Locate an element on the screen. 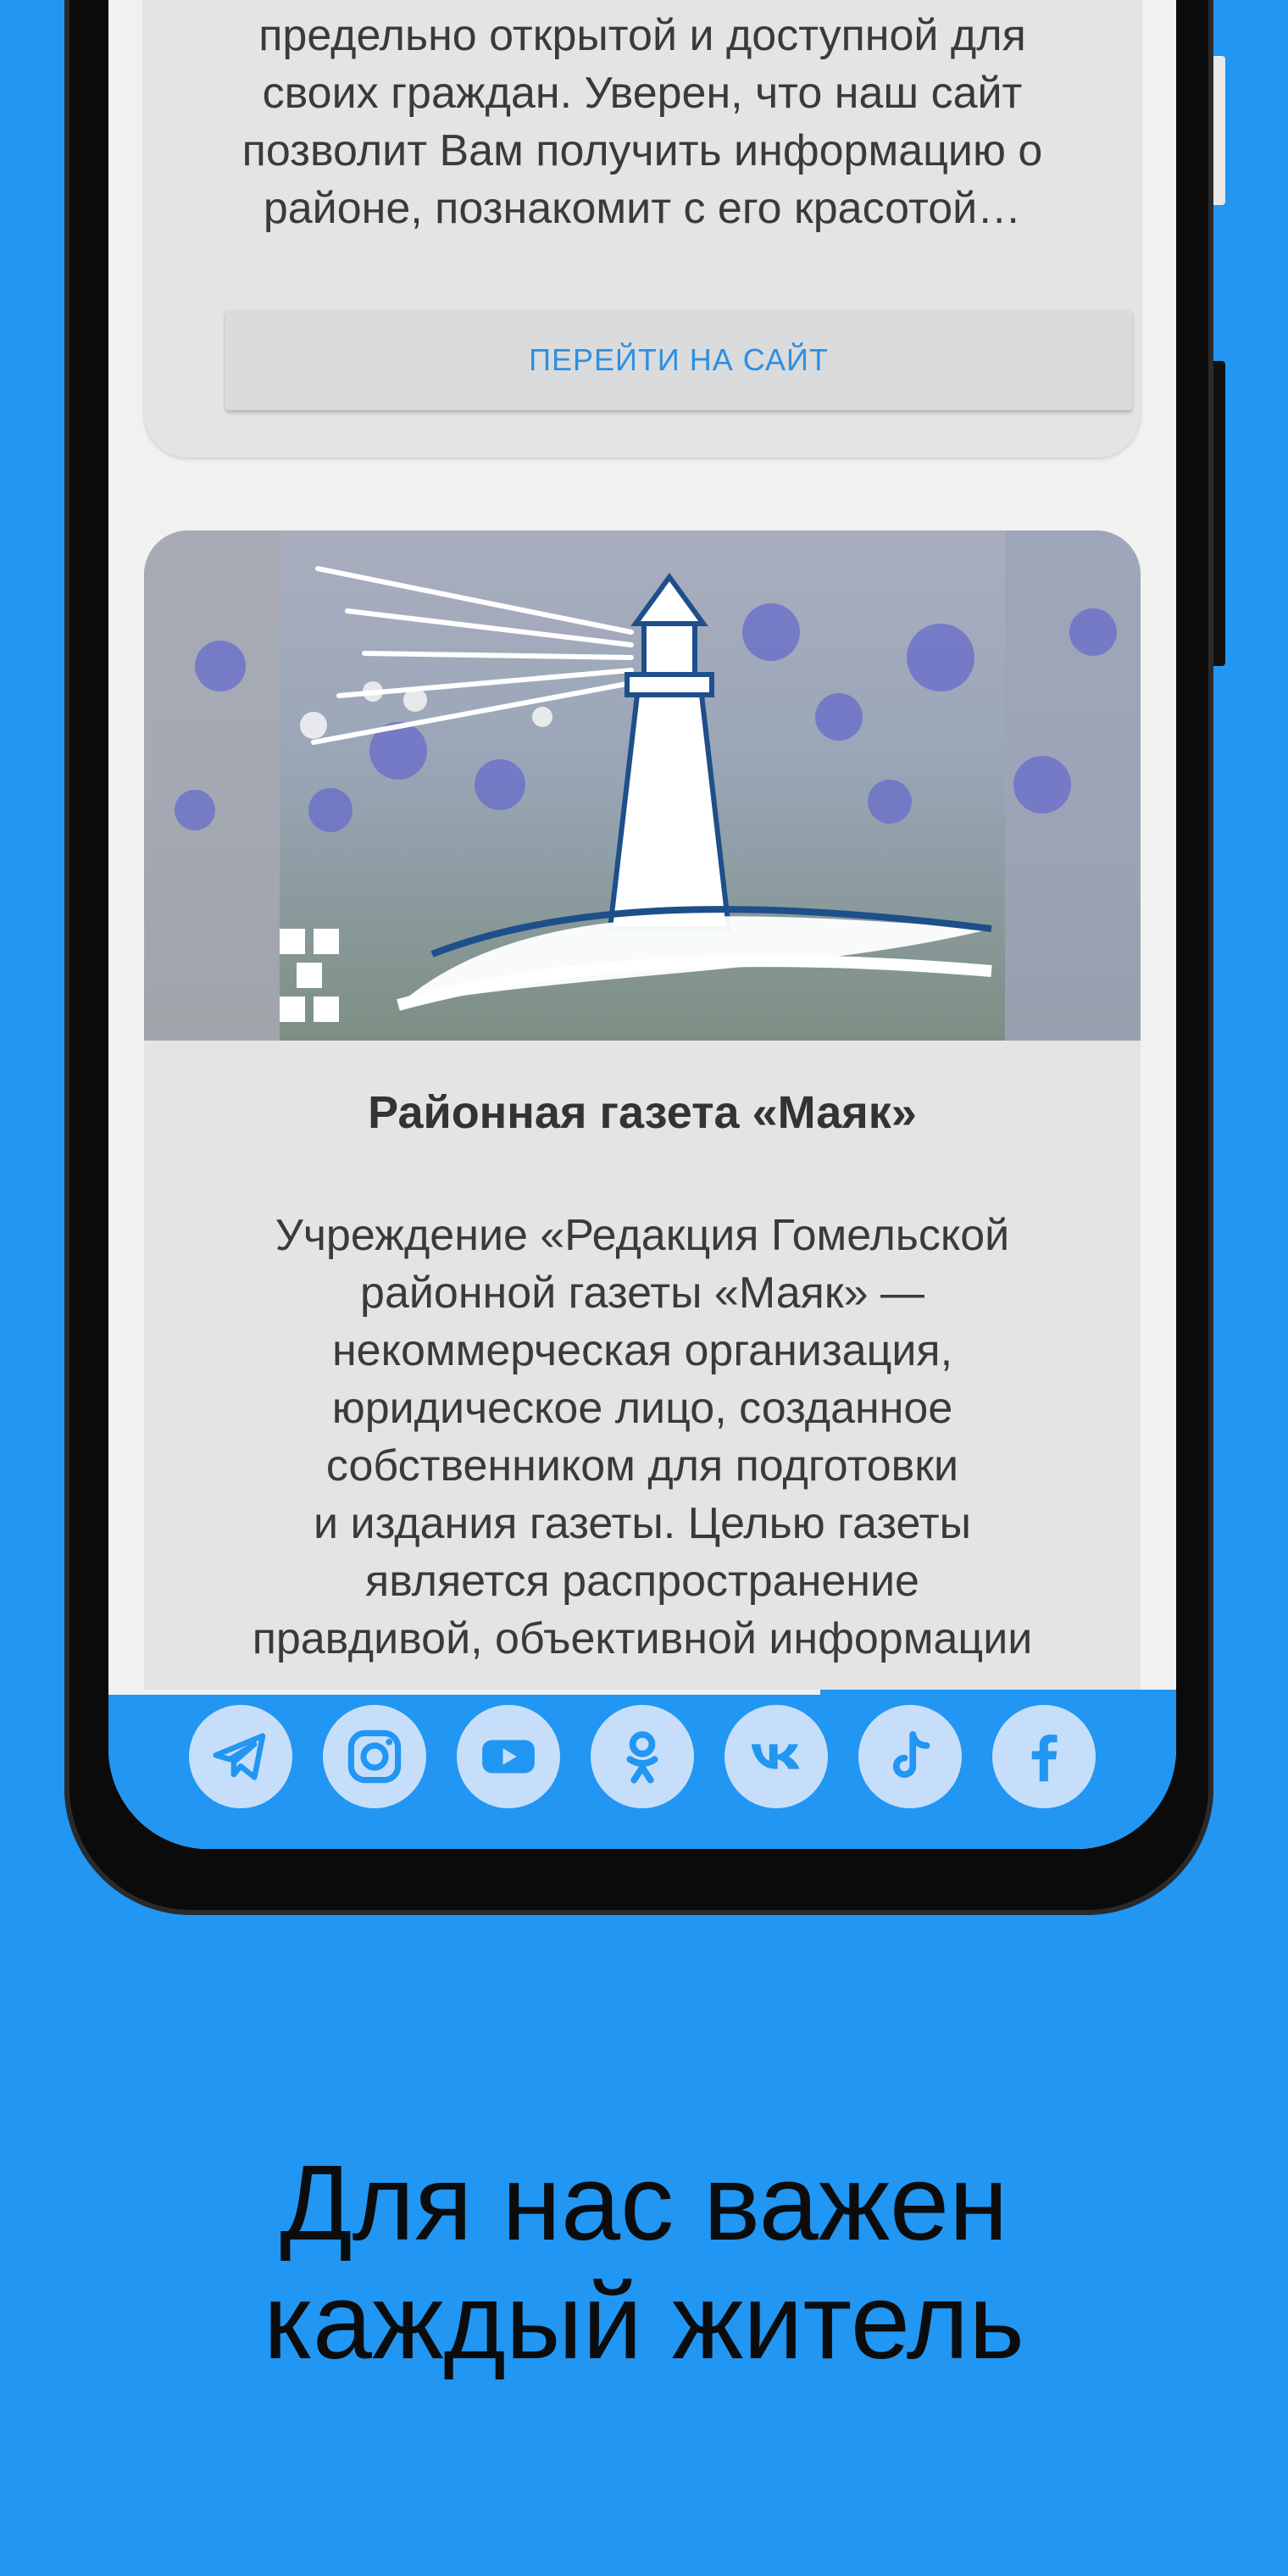  tiktok-icon is located at coordinates (911, 1754).